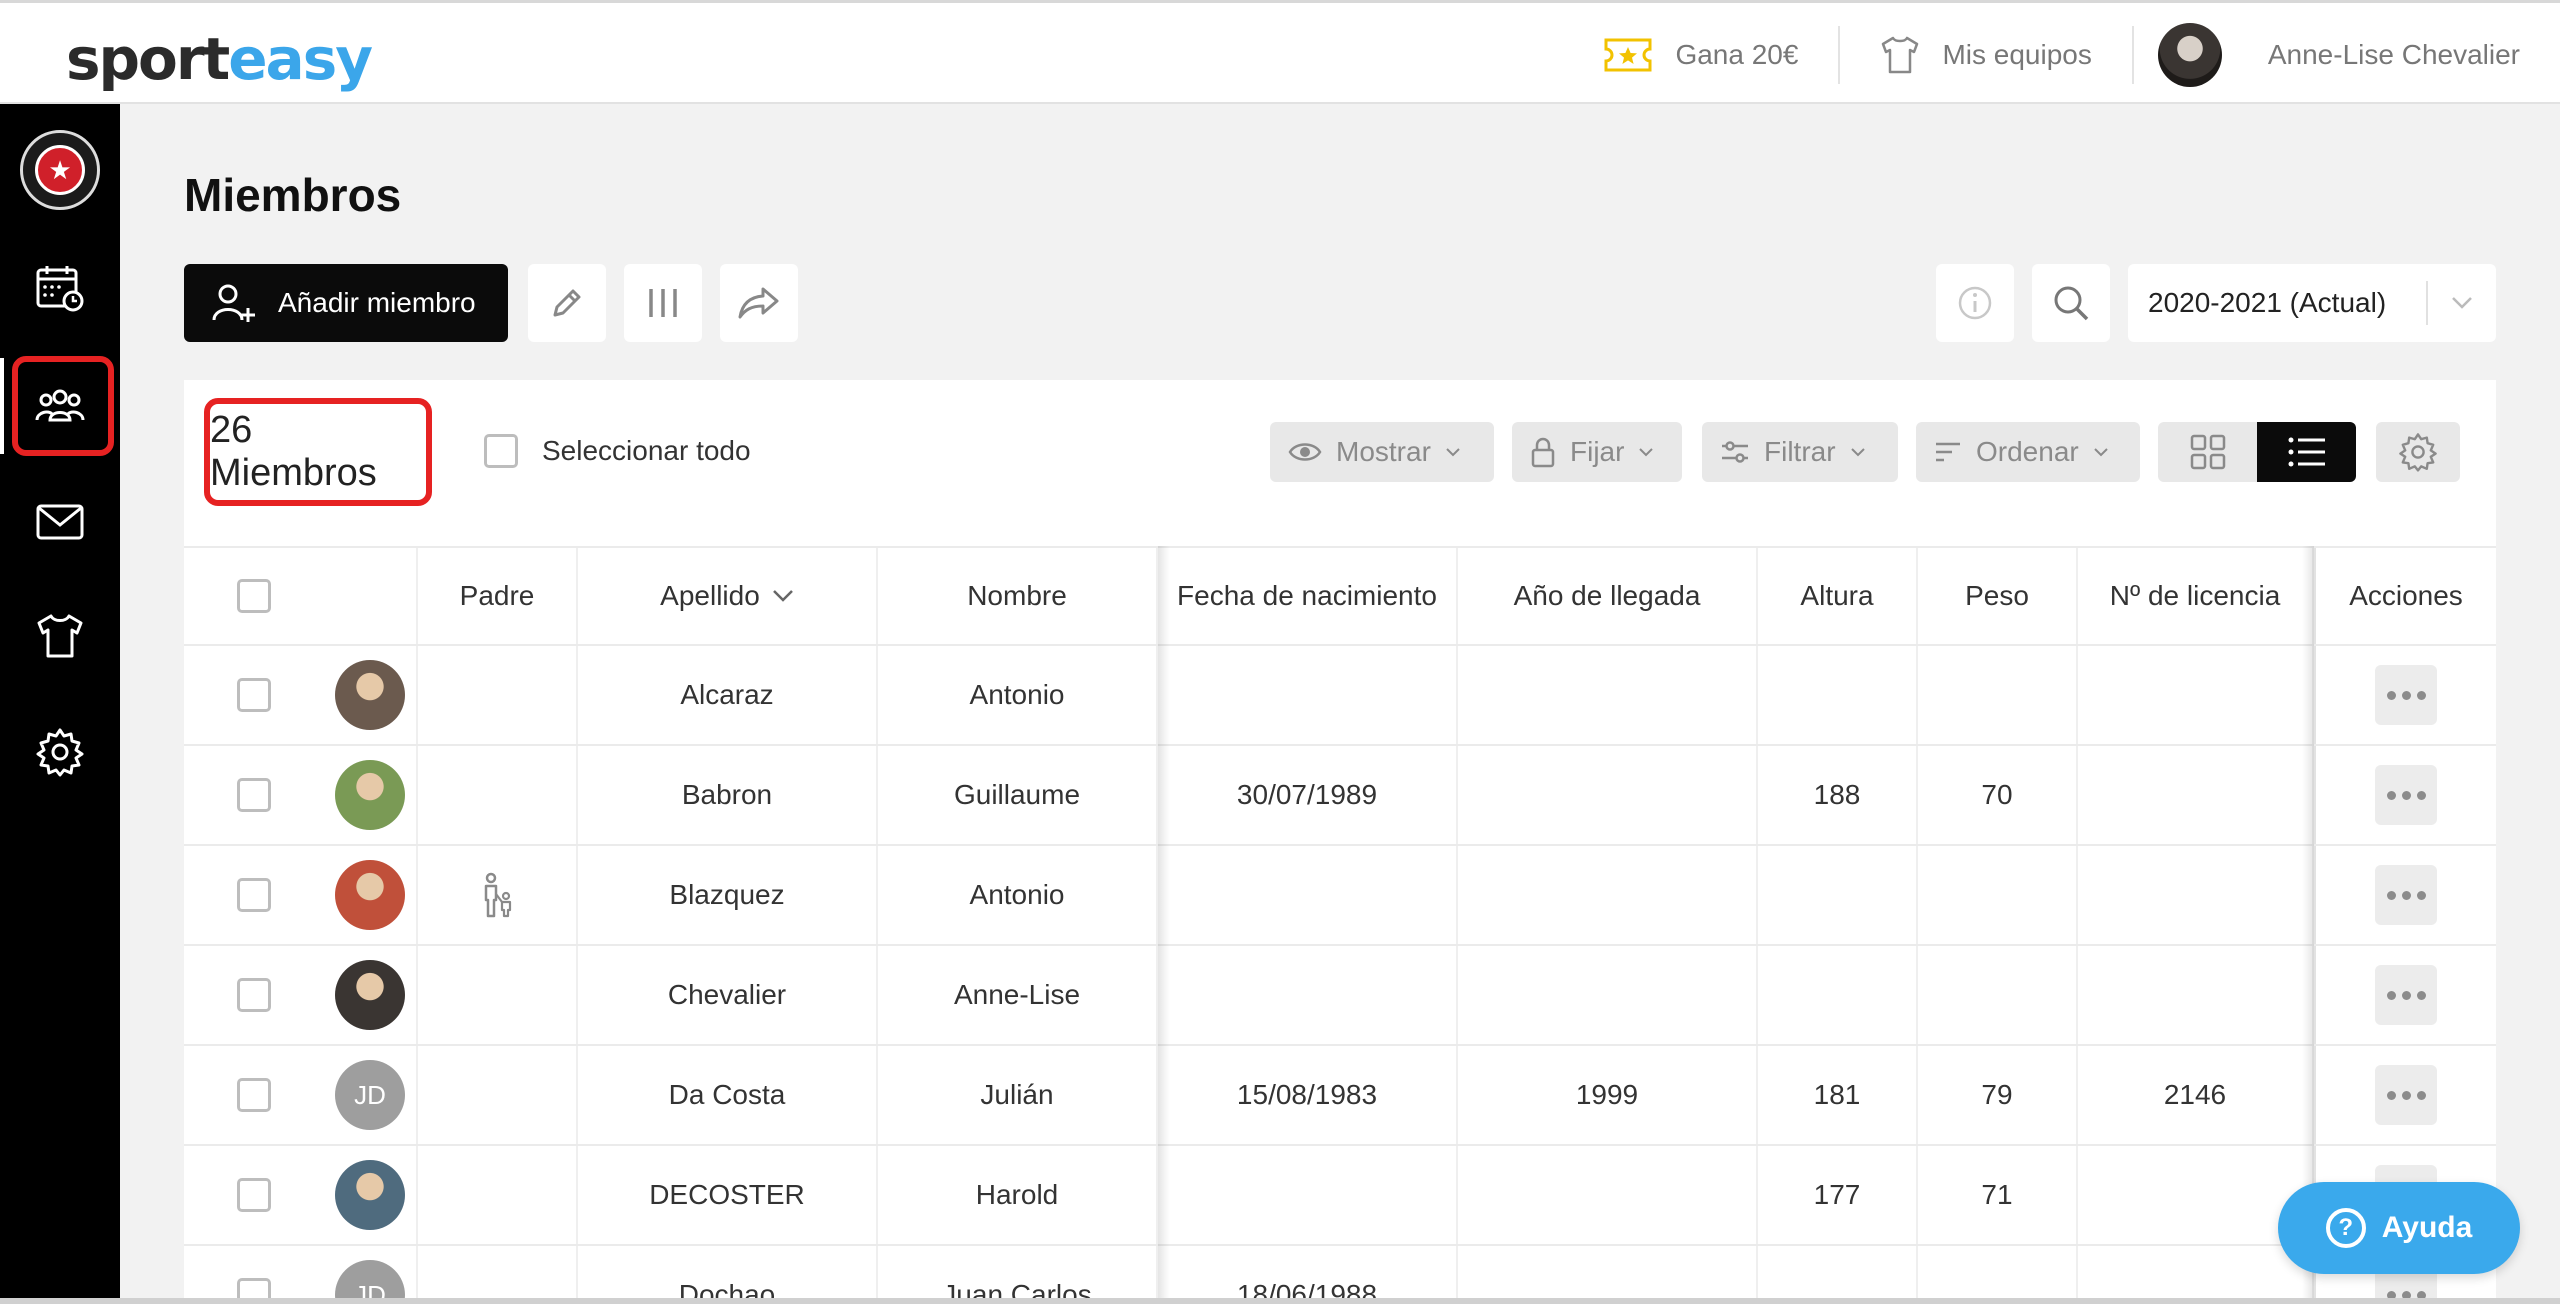 This screenshot has width=2560, height=1304. What do you see at coordinates (219, 59) in the screenshot?
I see `sporteasy-logo: sporteasy` at bounding box center [219, 59].